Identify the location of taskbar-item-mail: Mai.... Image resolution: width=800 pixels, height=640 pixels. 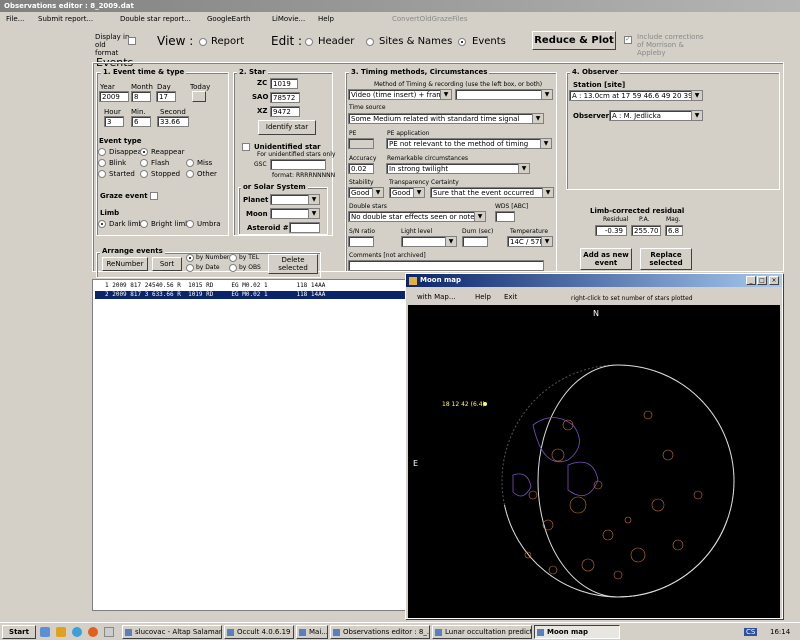
(312, 632).